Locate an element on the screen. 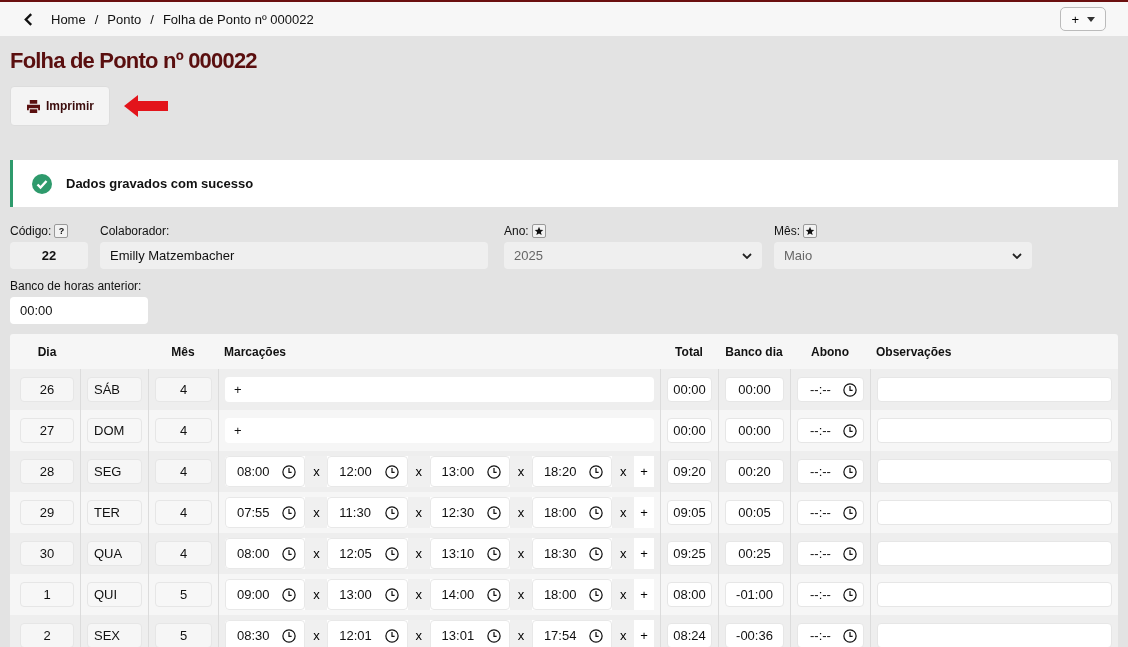 The image size is (1128, 647). month-select: Maio is located at coordinates (903, 255).